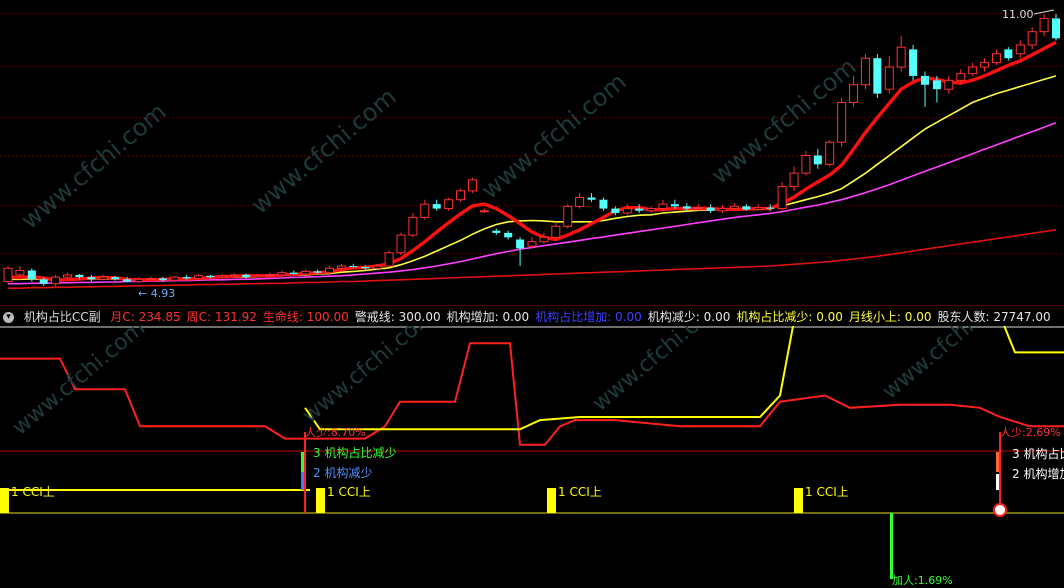 The height and width of the screenshot is (588, 1064). What do you see at coordinates (1030, 432) in the screenshot?
I see `people-less-label: 人少:2.69%` at bounding box center [1030, 432].